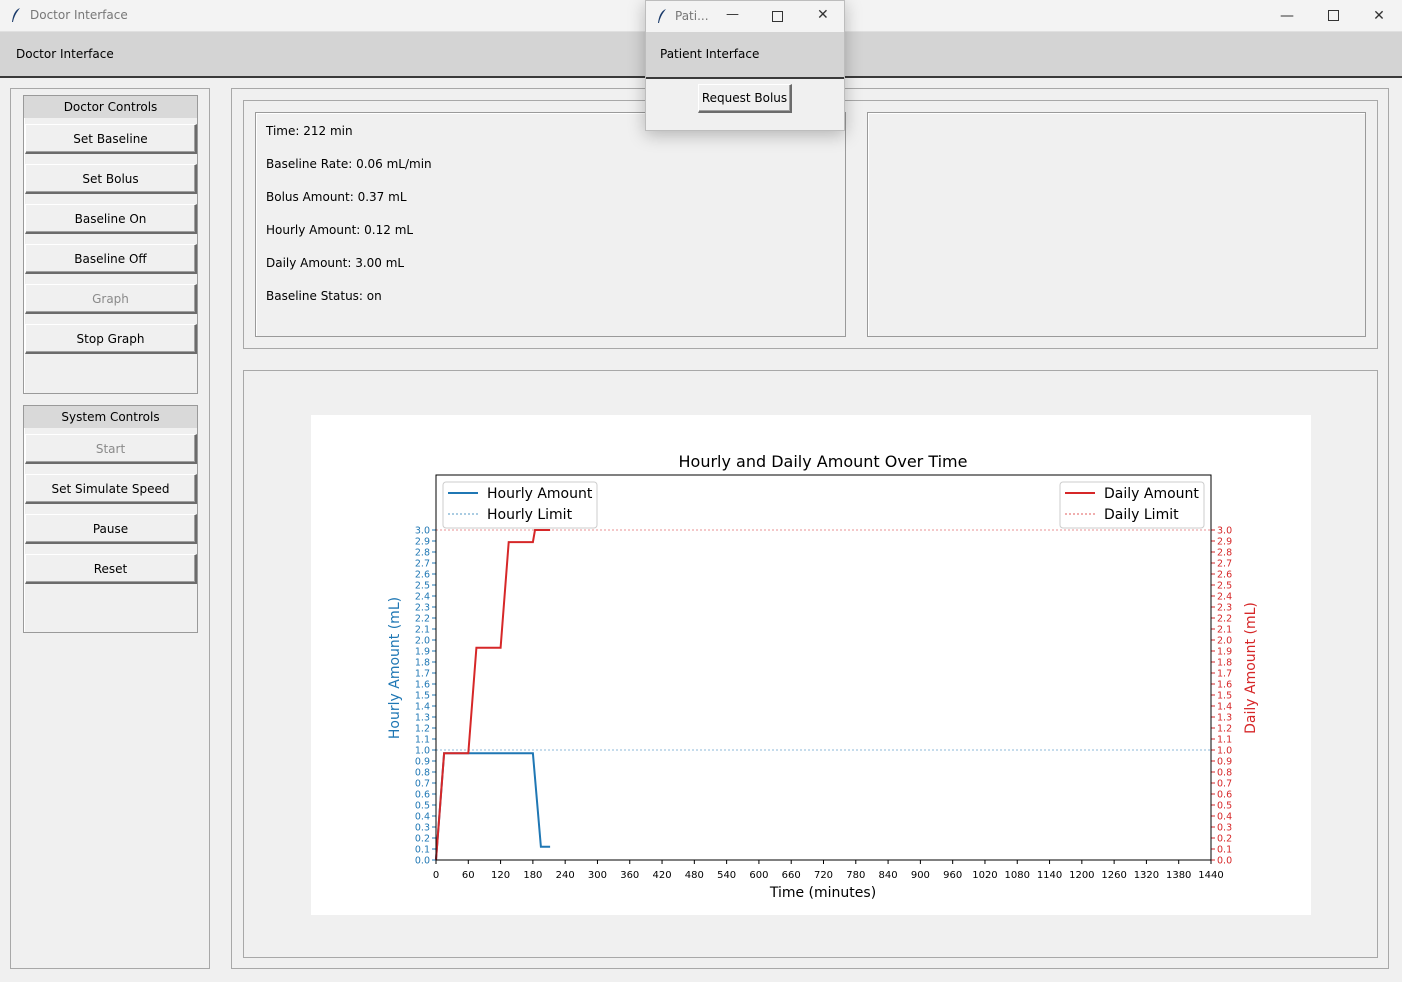 This screenshot has width=1402, height=982. Describe the element at coordinates (777, 16) in the screenshot. I see `patient-maximize-button` at that location.